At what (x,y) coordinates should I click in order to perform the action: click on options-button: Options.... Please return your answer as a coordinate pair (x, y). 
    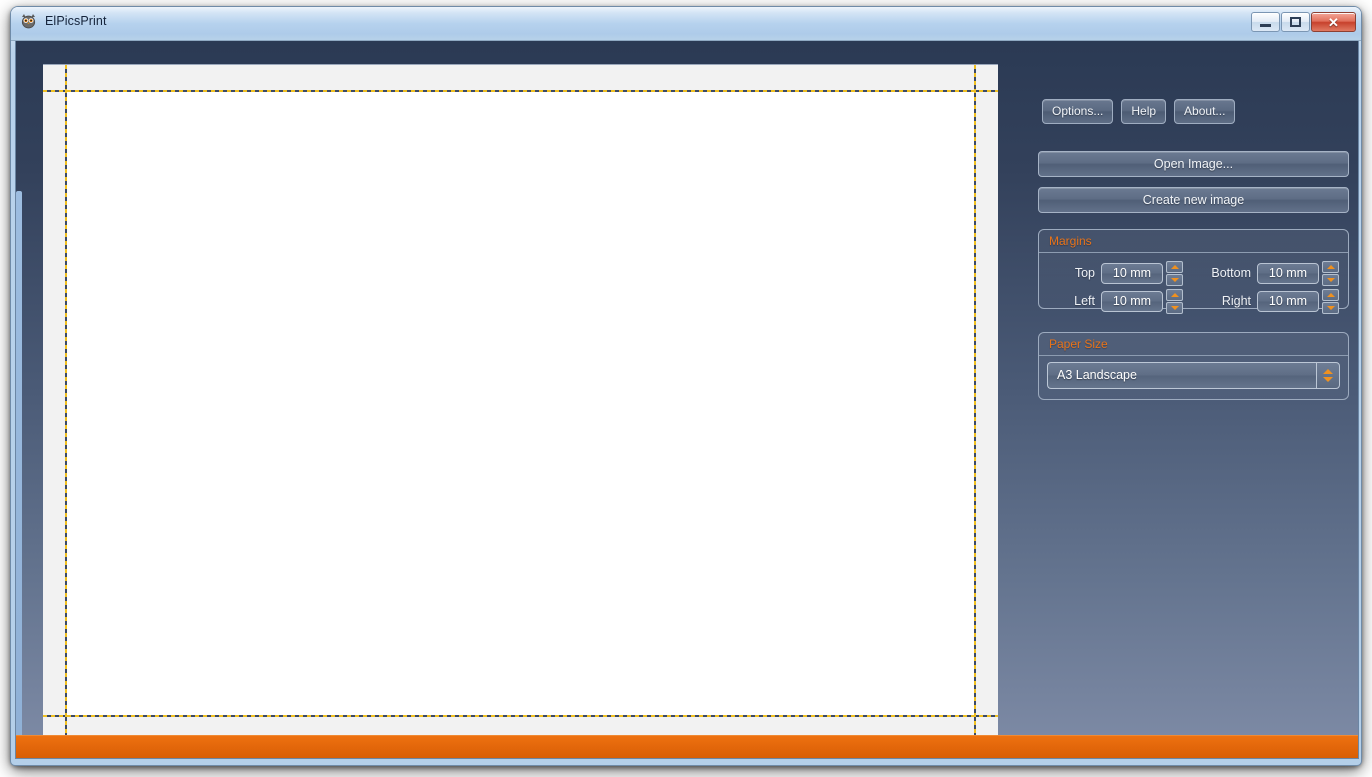
    Looking at the image, I should click on (1078, 111).